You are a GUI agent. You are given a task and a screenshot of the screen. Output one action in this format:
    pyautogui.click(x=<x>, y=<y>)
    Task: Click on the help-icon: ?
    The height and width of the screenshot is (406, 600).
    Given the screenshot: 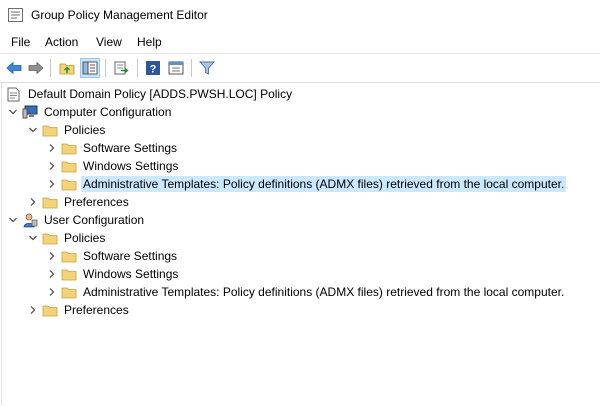 What is the action you would take?
    pyautogui.click(x=153, y=68)
    